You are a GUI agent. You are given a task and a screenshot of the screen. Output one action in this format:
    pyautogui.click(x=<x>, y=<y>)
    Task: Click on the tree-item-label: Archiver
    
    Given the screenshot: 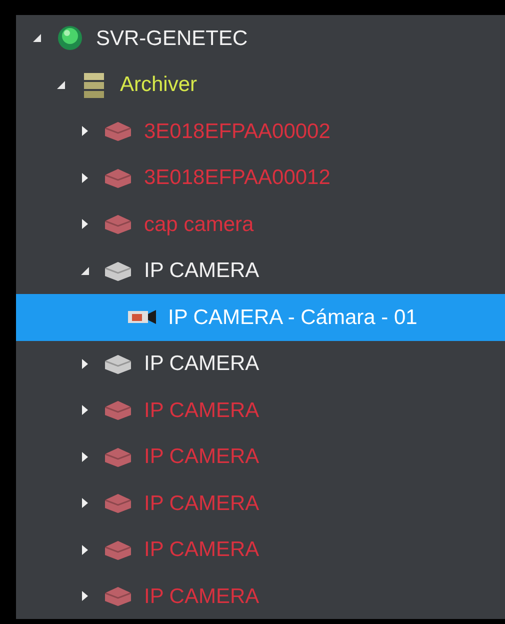 What is the action you would take?
    pyautogui.click(x=159, y=85)
    